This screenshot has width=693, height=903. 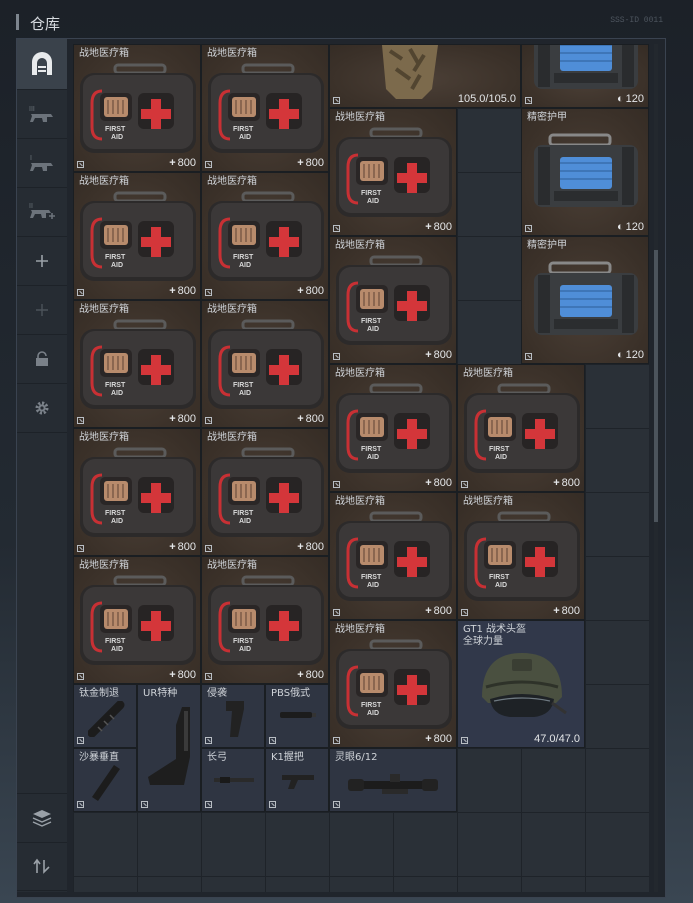 What do you see at coordinates (32, 109) in the screenshot?
I see `svg-text: III` at bounding box center [32, 109].